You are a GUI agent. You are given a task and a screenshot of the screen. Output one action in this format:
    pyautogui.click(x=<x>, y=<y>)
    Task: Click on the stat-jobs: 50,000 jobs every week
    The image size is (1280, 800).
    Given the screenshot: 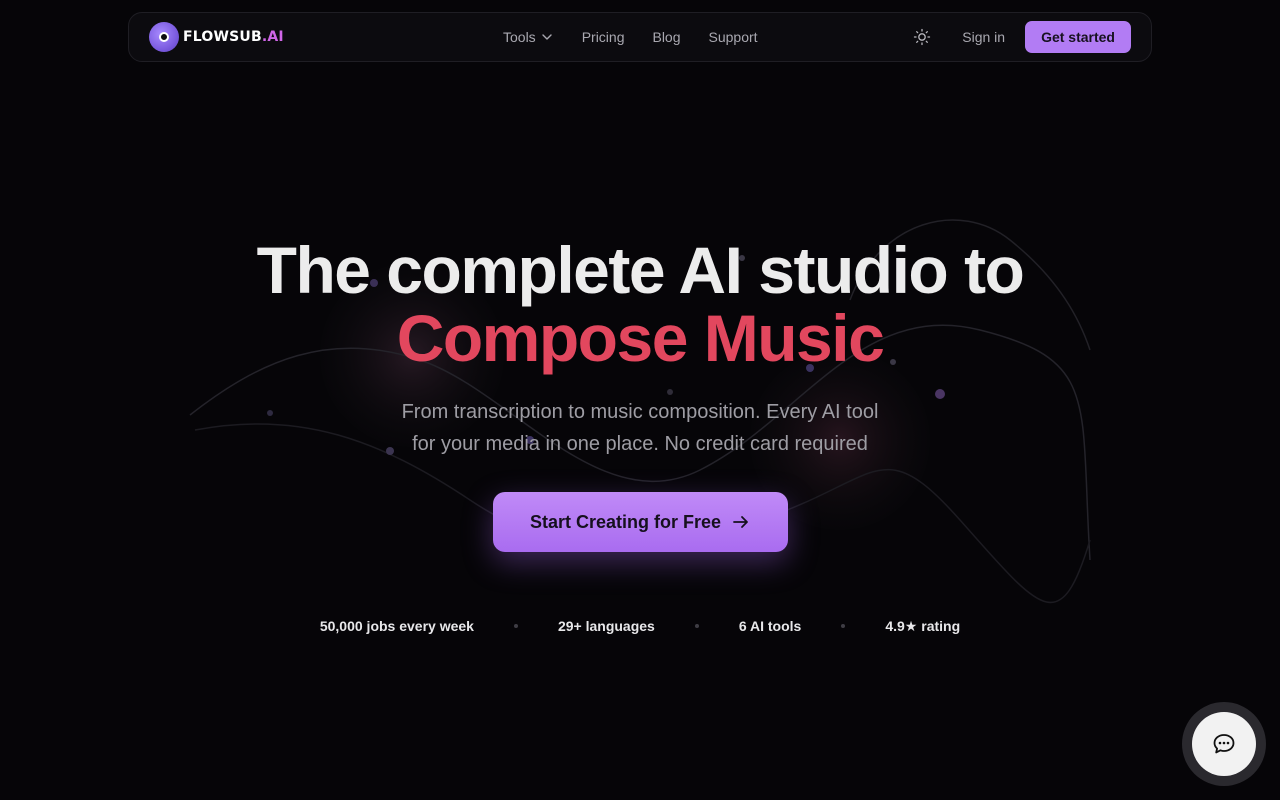 What is the action you would take?
    pyautogui.click(x=396, y=626)
    